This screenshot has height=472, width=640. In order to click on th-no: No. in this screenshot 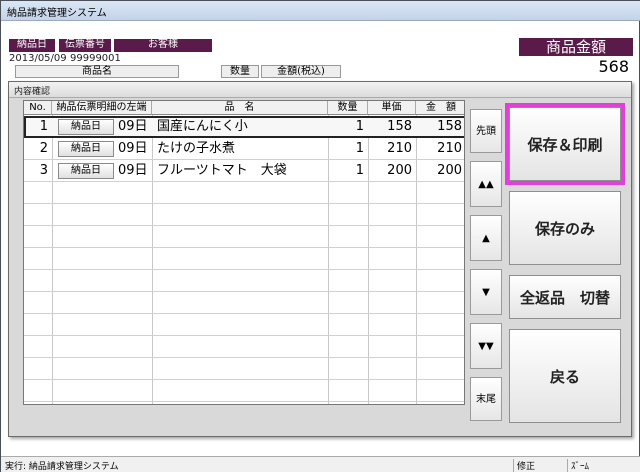, I will do `click(38, 108)`.